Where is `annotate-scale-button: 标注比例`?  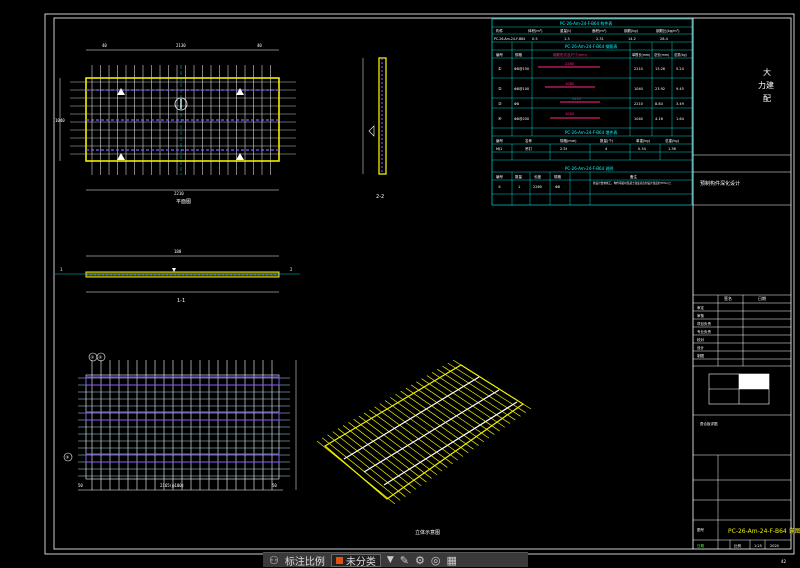
annotate-scale-button: 标注比例 is located at coordinates (305, 560).